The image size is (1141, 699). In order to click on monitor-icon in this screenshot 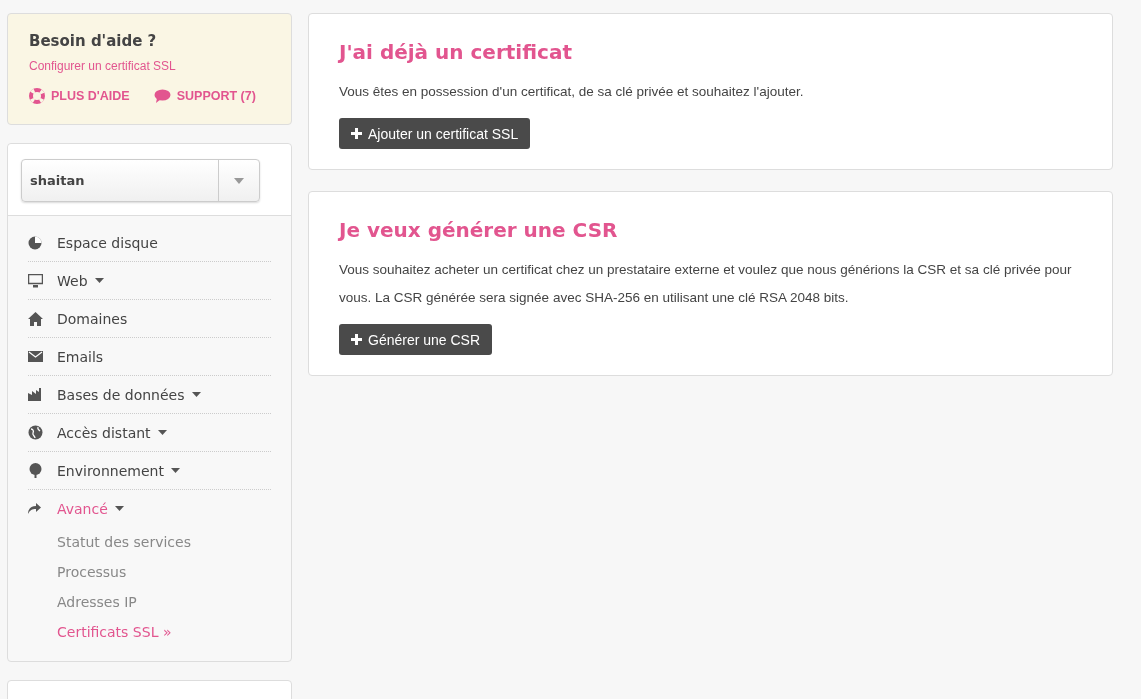, I will do `click(35, 280)`.